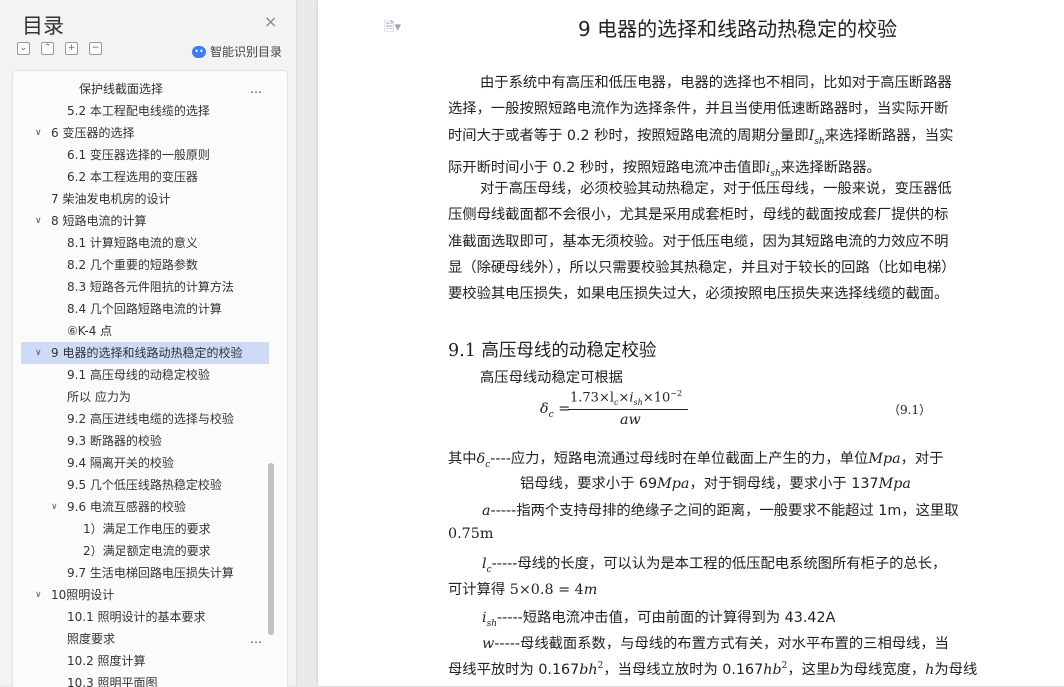  Describe the element at coordinates (270, 21) in the screenshot. I see `close-icon: ×` at that location.